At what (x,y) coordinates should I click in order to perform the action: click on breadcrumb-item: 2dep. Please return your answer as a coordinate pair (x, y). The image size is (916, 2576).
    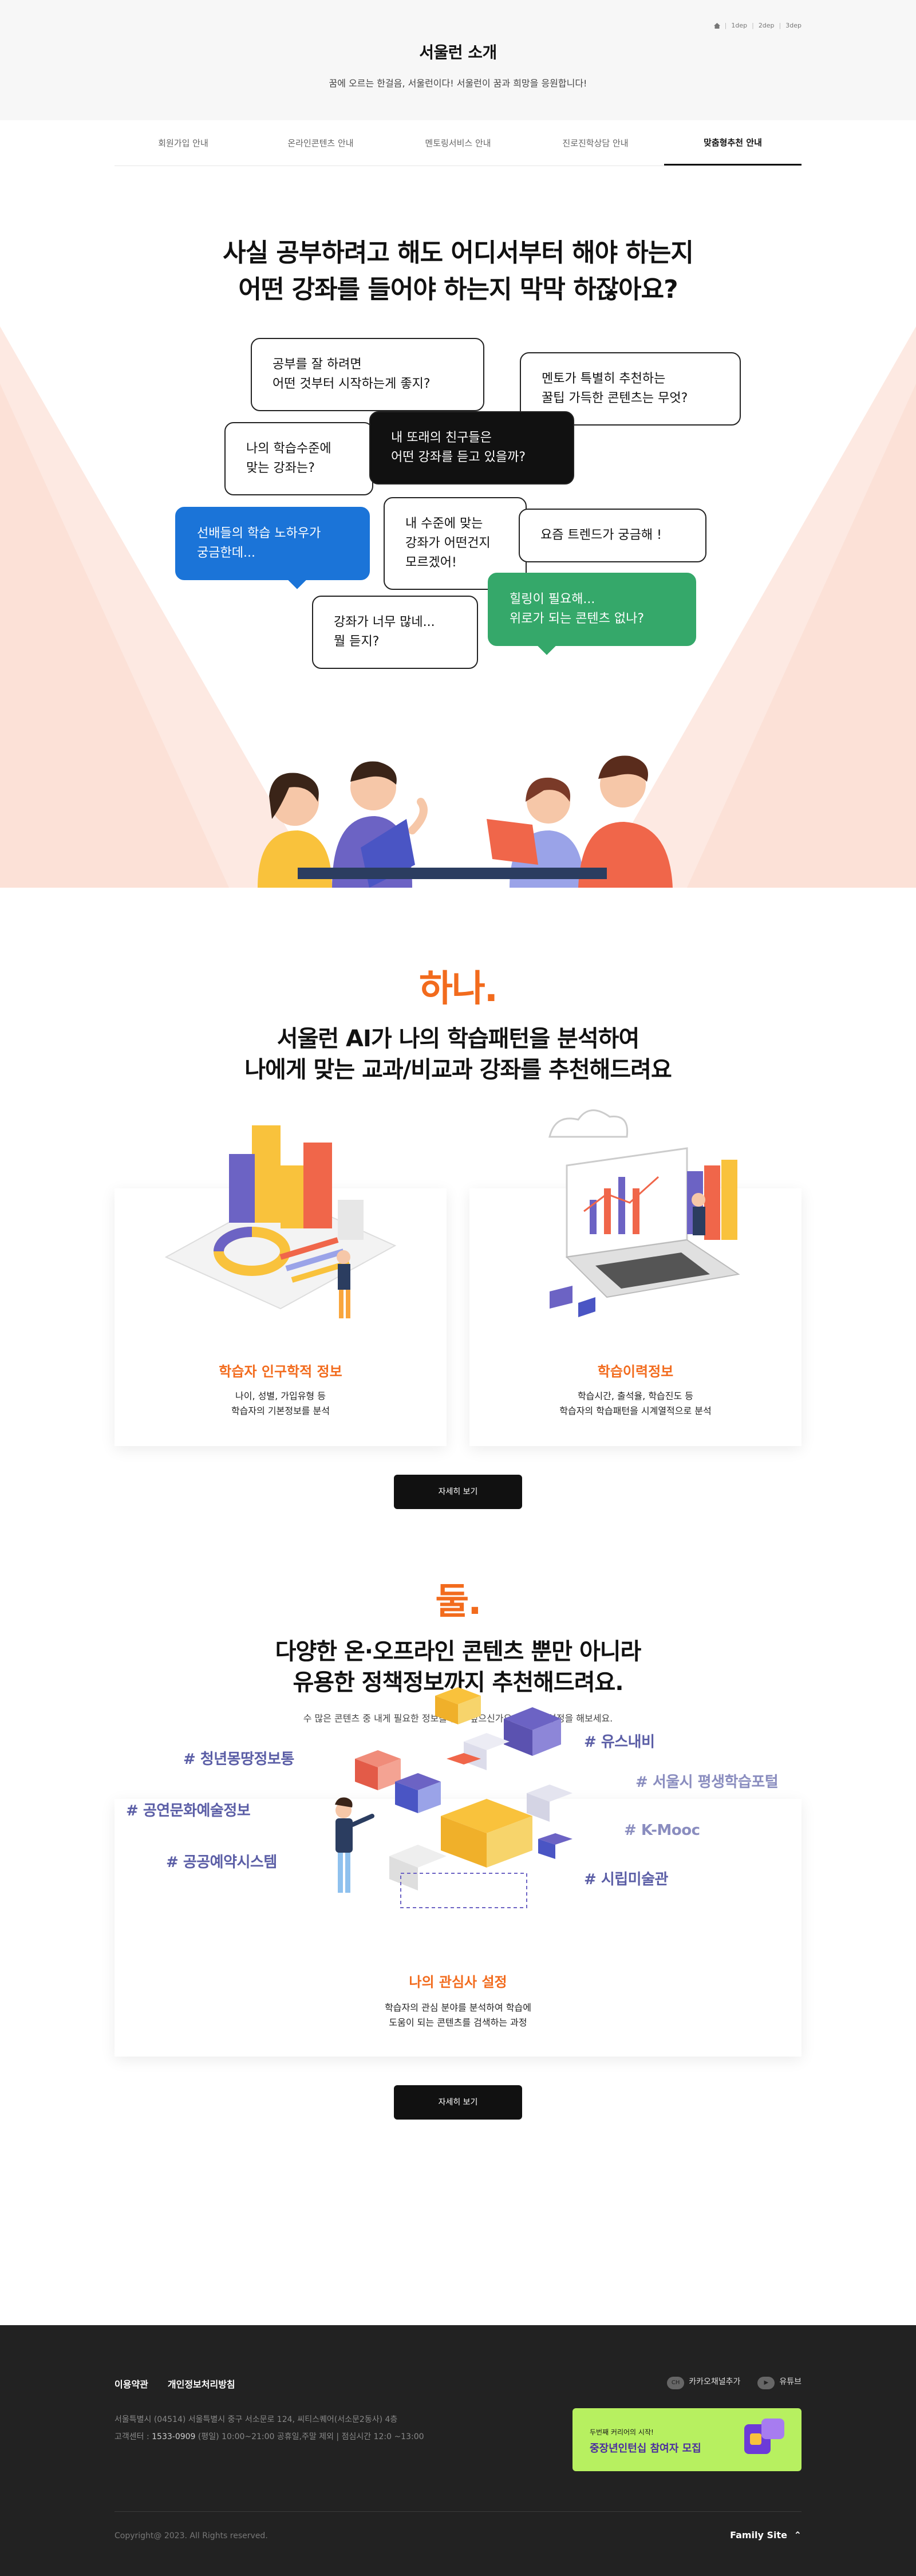
    Looking at the image, I should click on (767, 25).